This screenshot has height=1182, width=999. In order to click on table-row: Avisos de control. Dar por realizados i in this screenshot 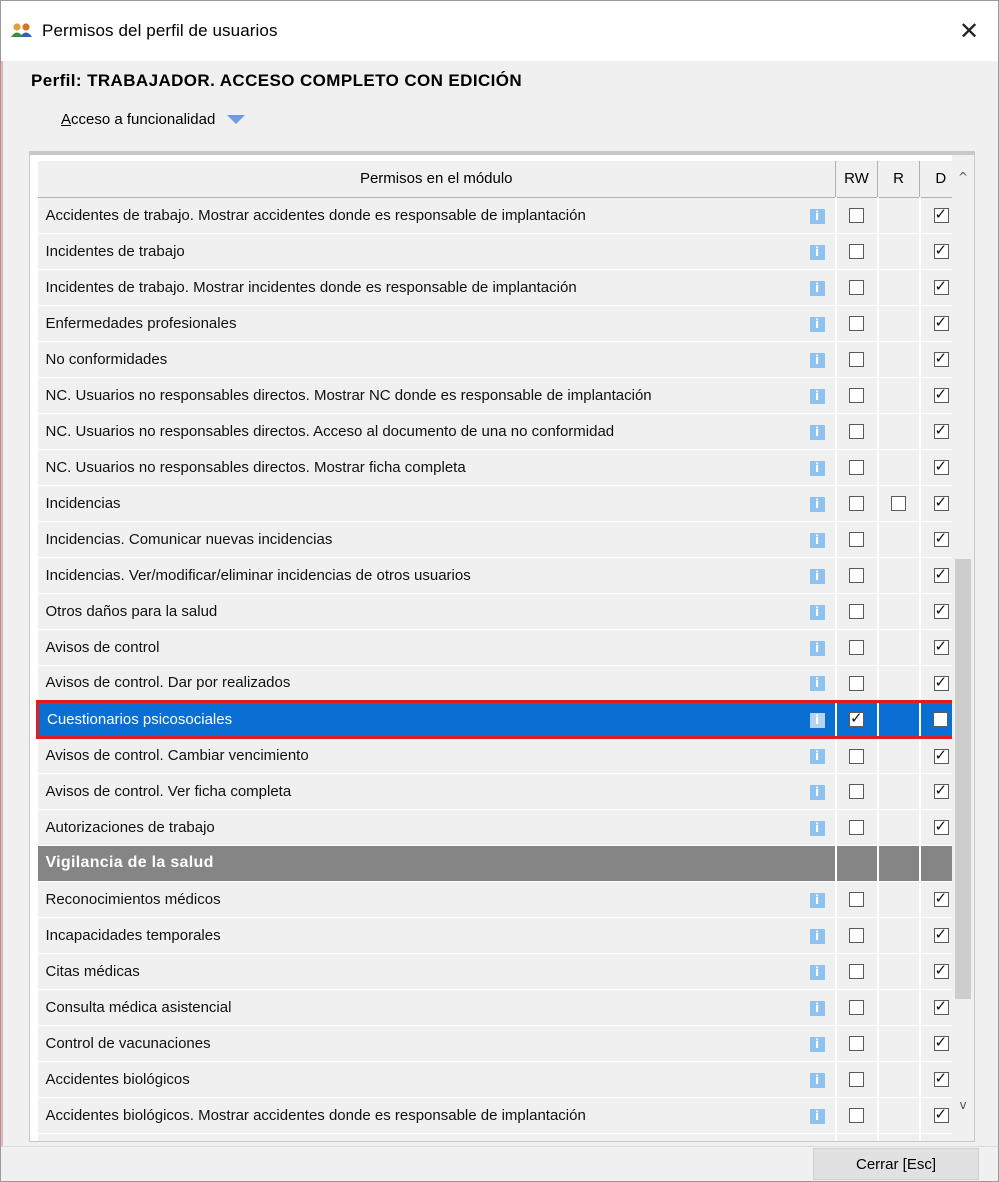, I will do `click(499, 683)`.